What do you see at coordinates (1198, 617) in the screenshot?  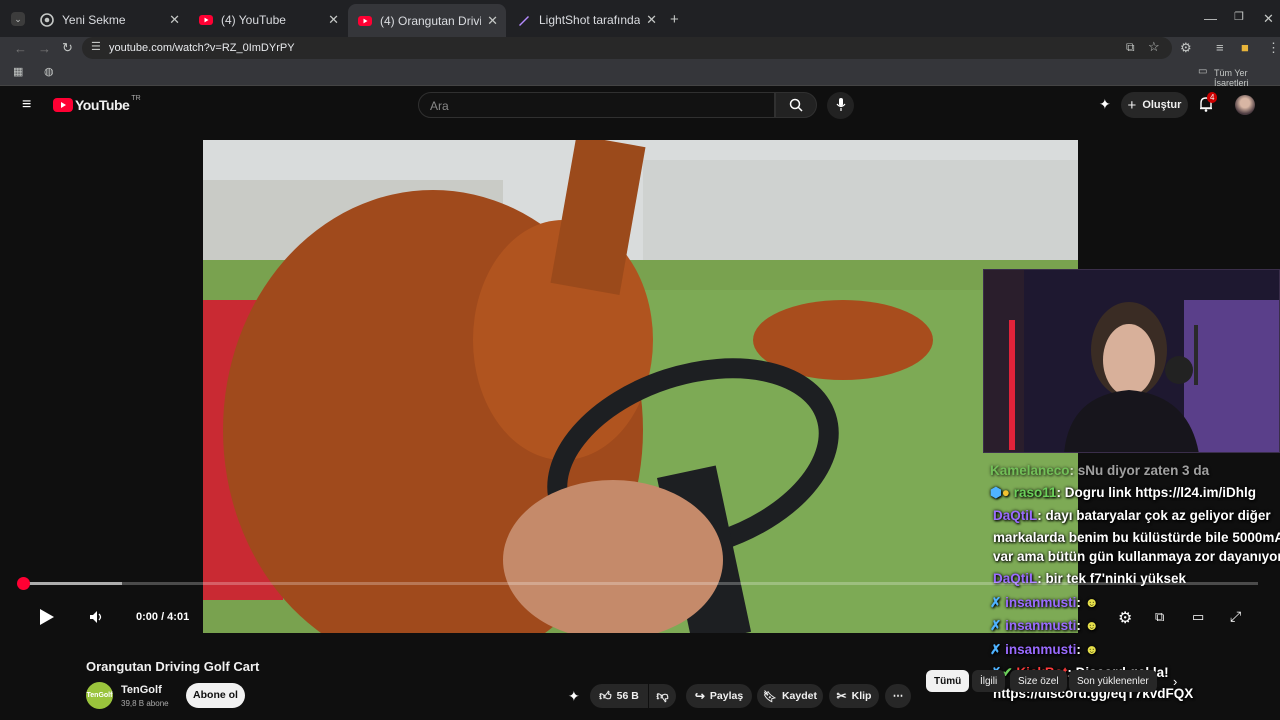 I see `theater-mode-button: ▭` at bounding box center [1198, 617].